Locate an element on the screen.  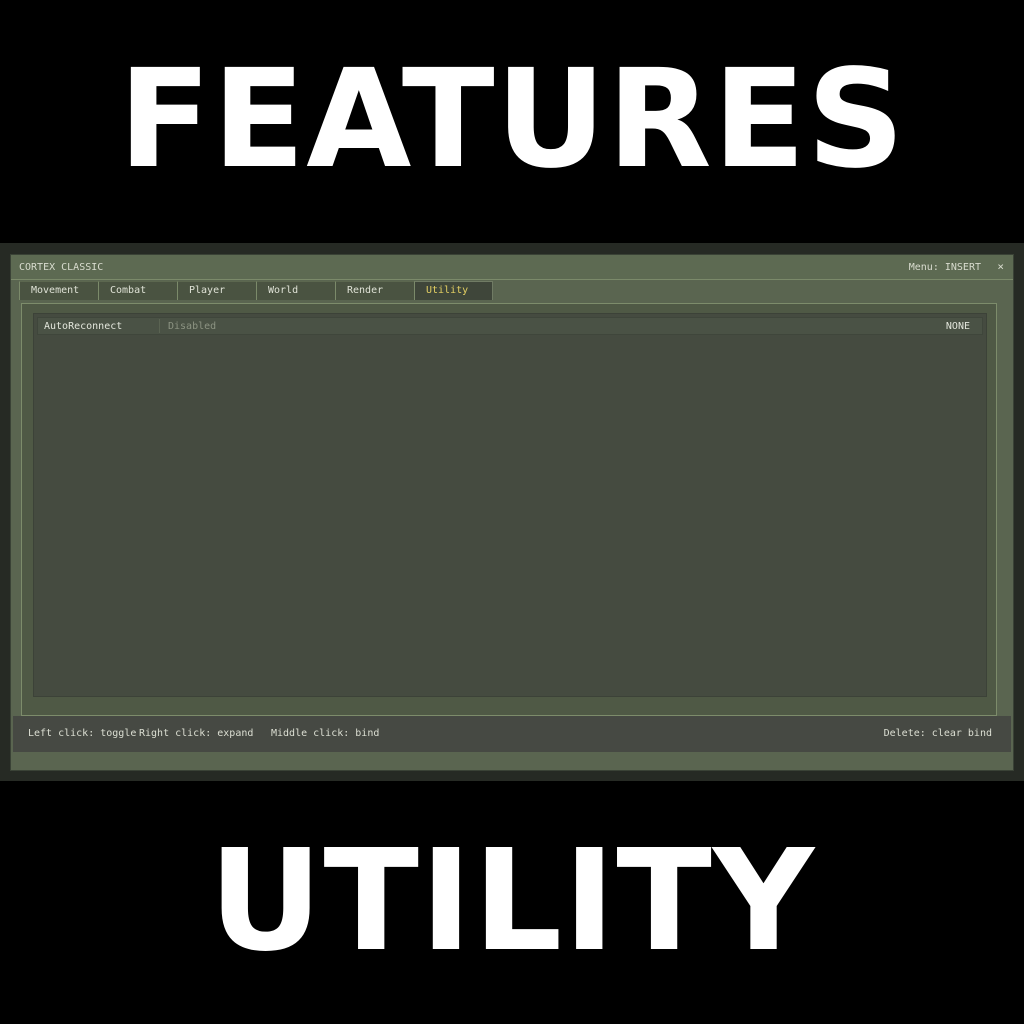
tab-world: World is located at coordinates (295, 290).